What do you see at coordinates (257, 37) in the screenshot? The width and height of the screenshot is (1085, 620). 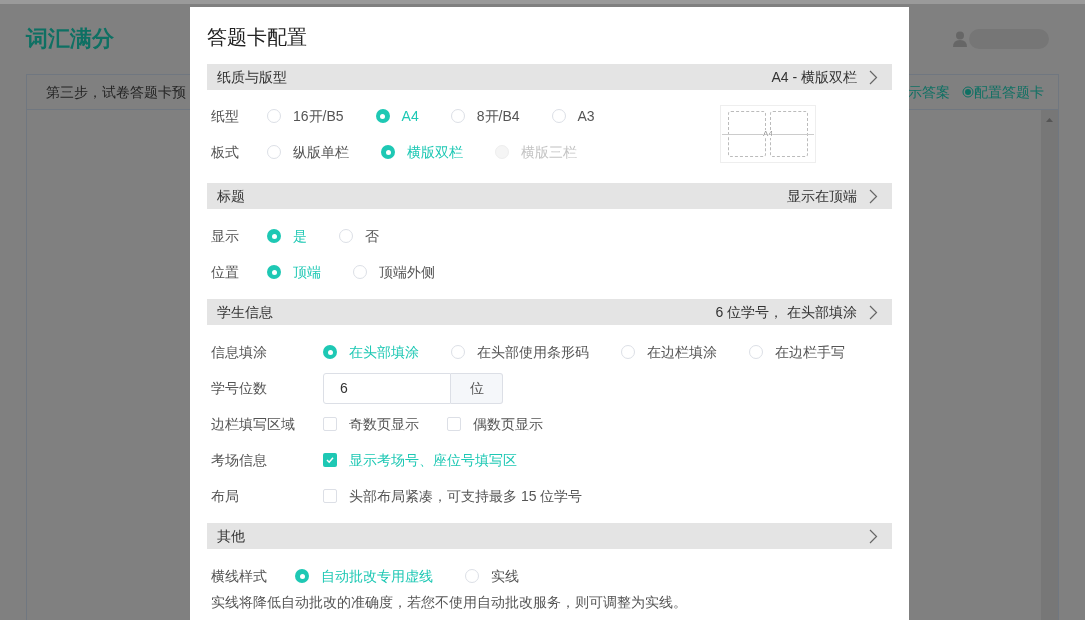 I see `dialog-title: 答题卡配置` at bounding box center [257, 37].